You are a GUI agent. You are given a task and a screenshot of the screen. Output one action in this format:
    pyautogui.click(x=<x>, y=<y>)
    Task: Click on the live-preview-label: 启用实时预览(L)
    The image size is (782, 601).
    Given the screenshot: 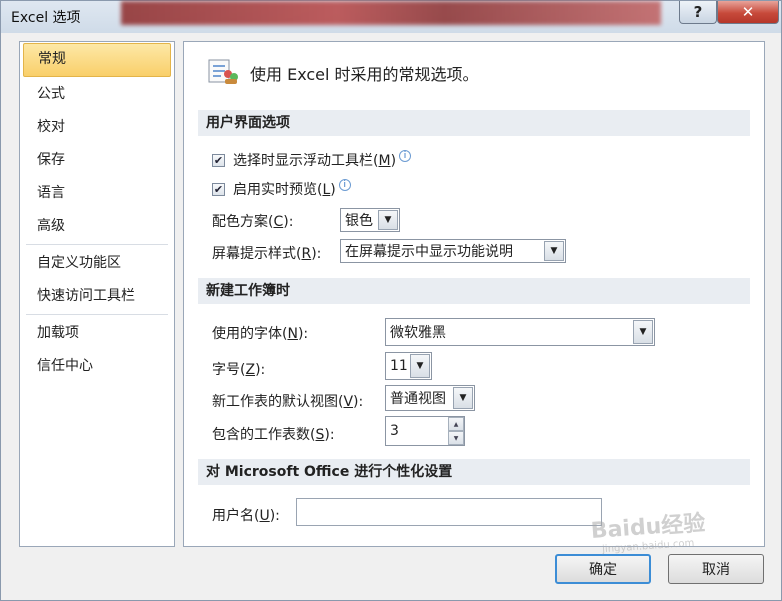 What is the action you would take?
    pyautogui.click(x=284, y=190)
    